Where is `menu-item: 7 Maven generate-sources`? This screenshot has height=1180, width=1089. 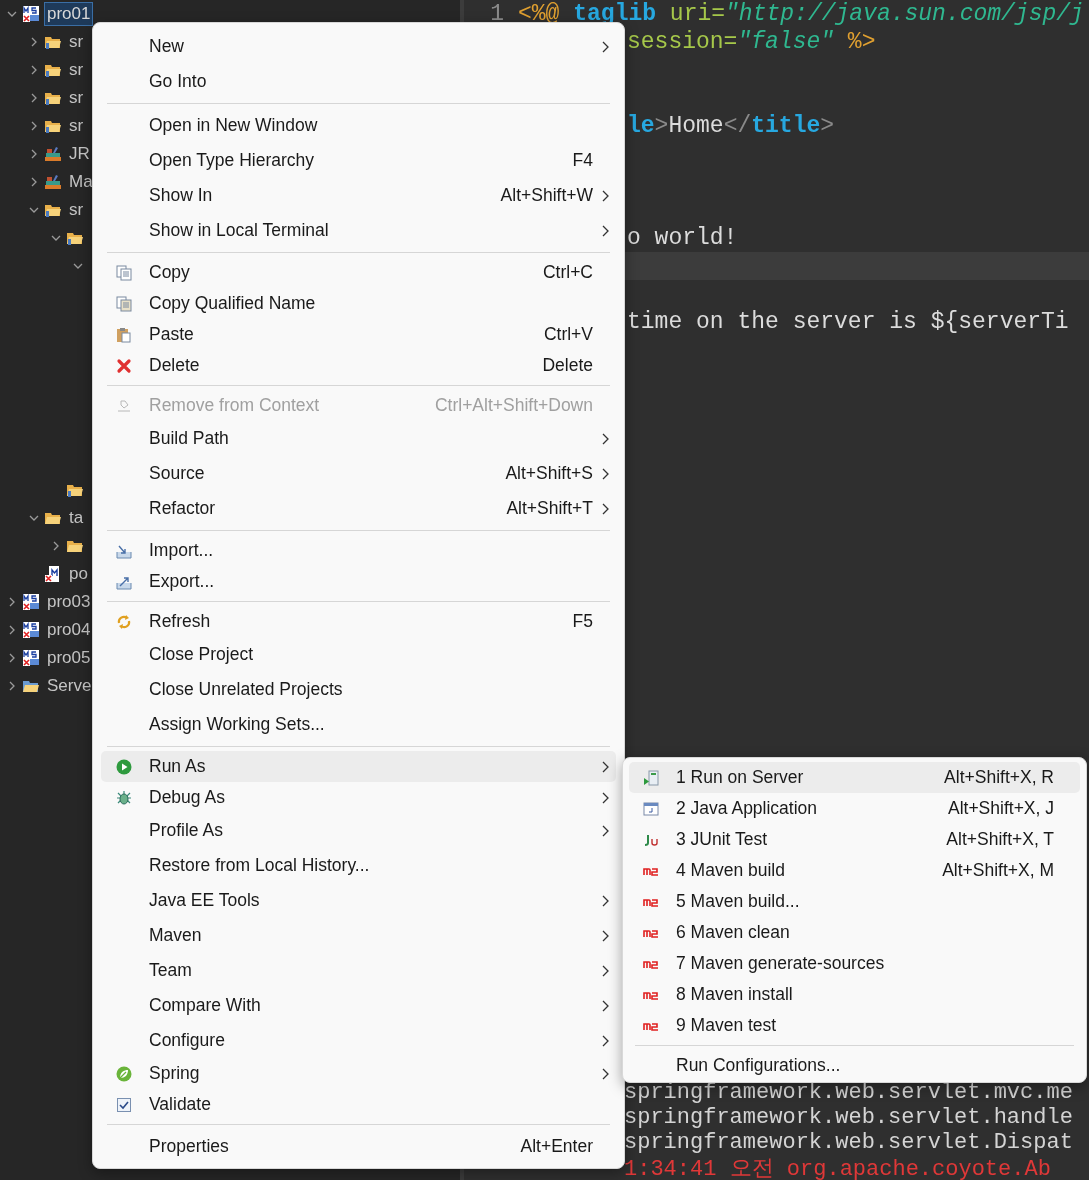 menu-item: 7 Maven generate-sources is located at coordinates (854, 963).